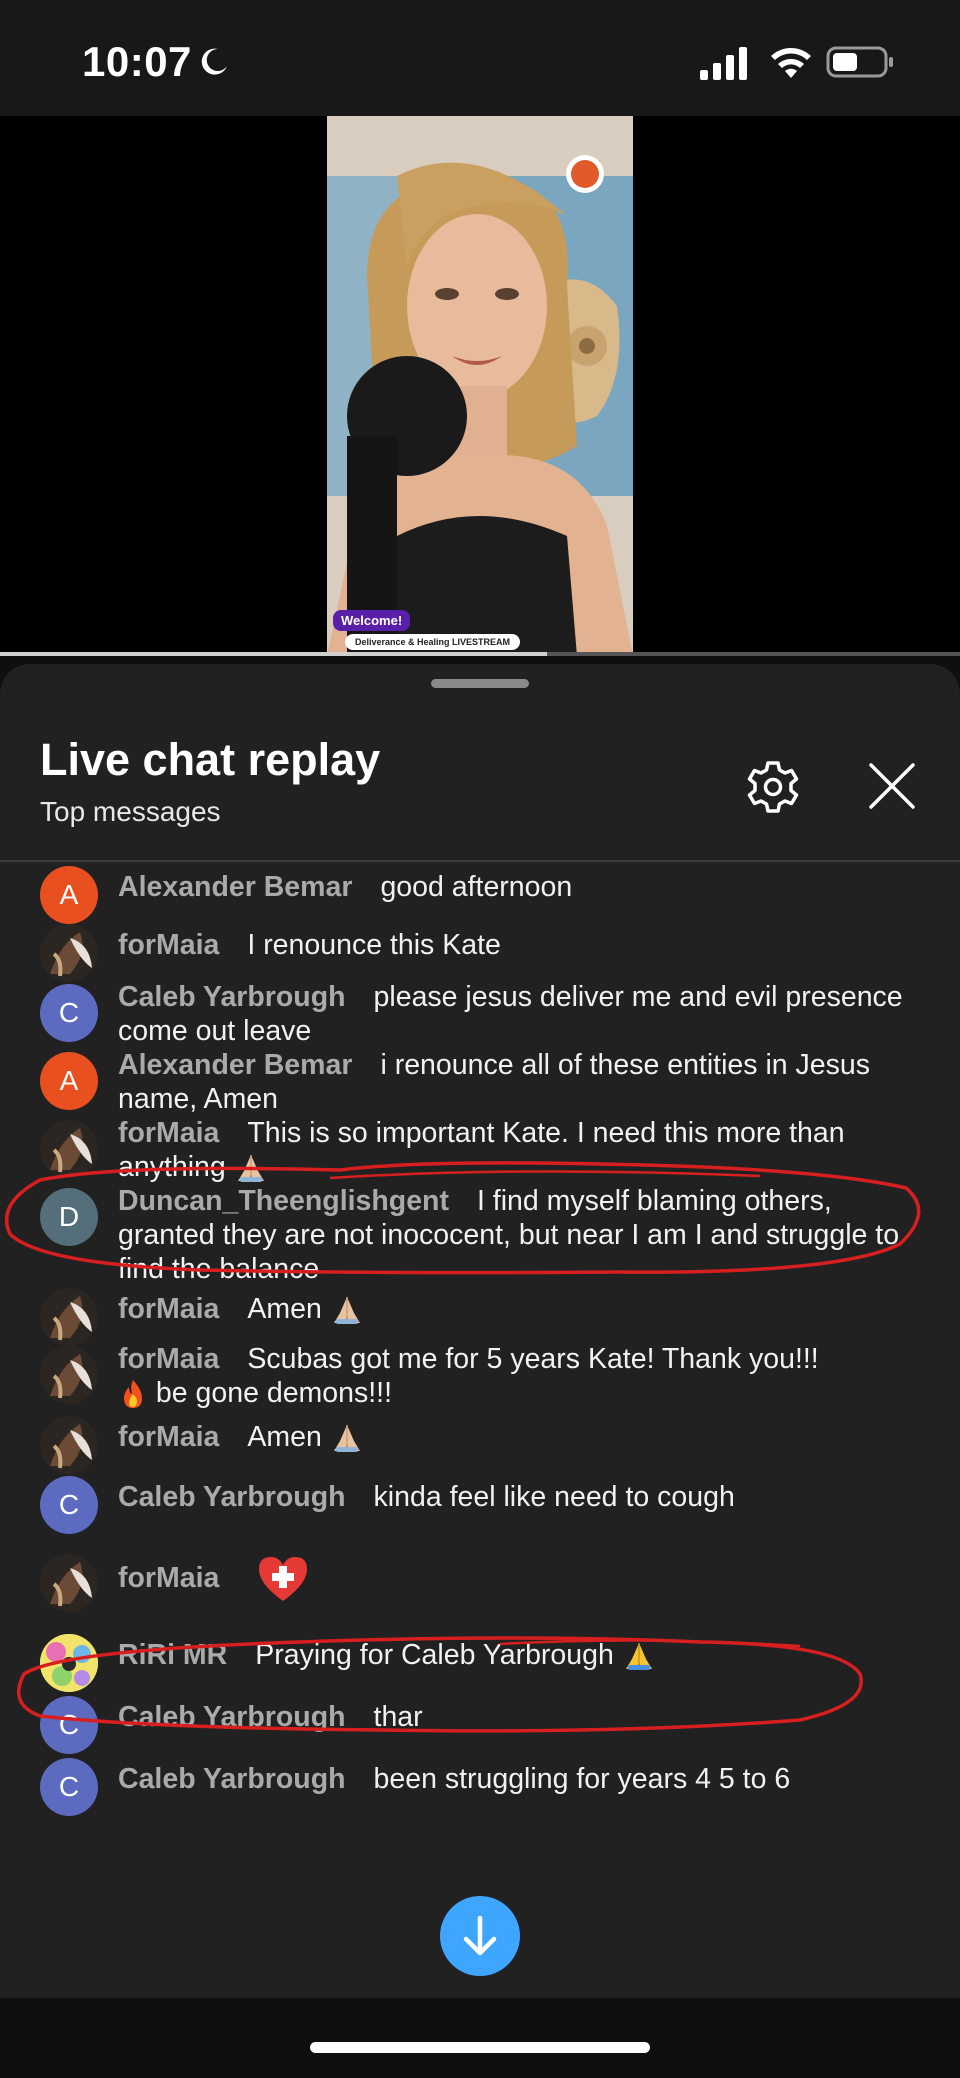 The width and height of the screenshot is (960, 2078). I want to click on status-time: 10:07, so click(137, 61).